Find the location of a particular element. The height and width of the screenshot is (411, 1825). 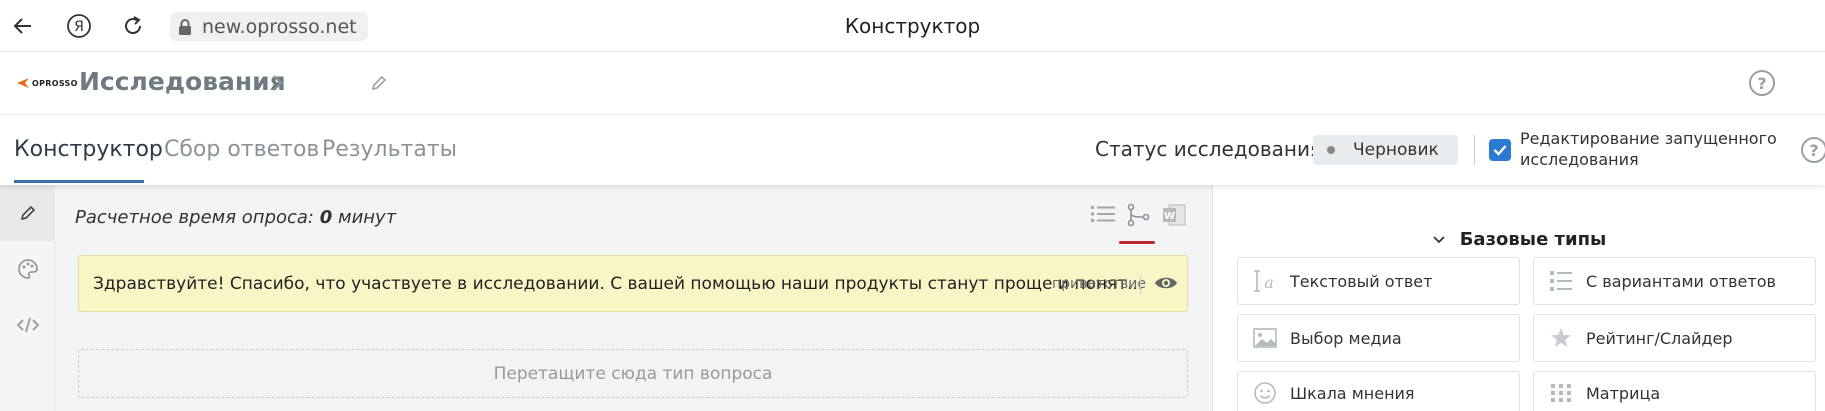

est-time-value: 0 is located at coordinates (326, 217).